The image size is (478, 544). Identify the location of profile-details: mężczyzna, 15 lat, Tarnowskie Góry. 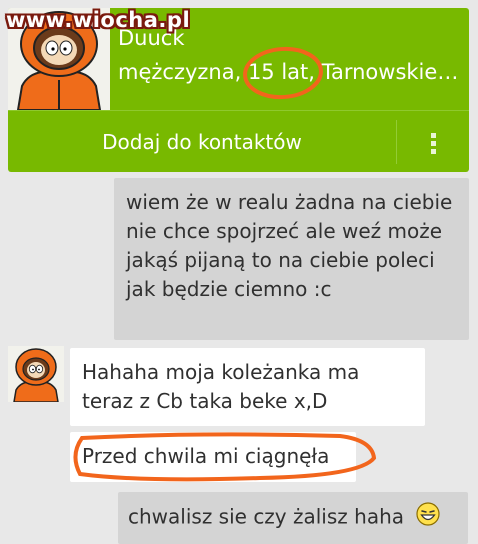
(290, 72).